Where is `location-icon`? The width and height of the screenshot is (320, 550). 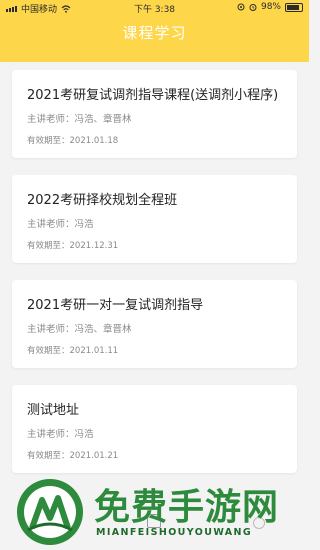 location-icon is located at coordinates (241, 7).